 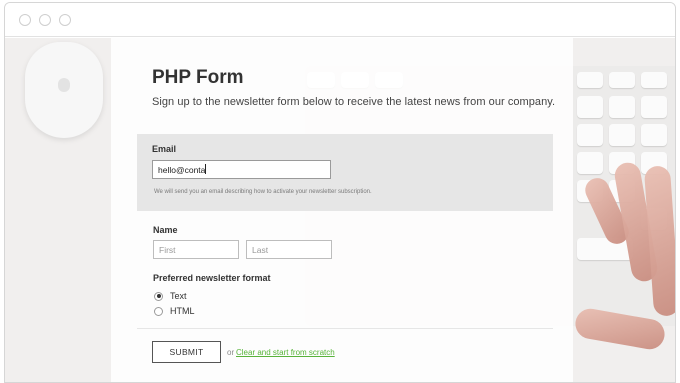 I want to click on format-option-label: Text, so click(x=178, y=296).